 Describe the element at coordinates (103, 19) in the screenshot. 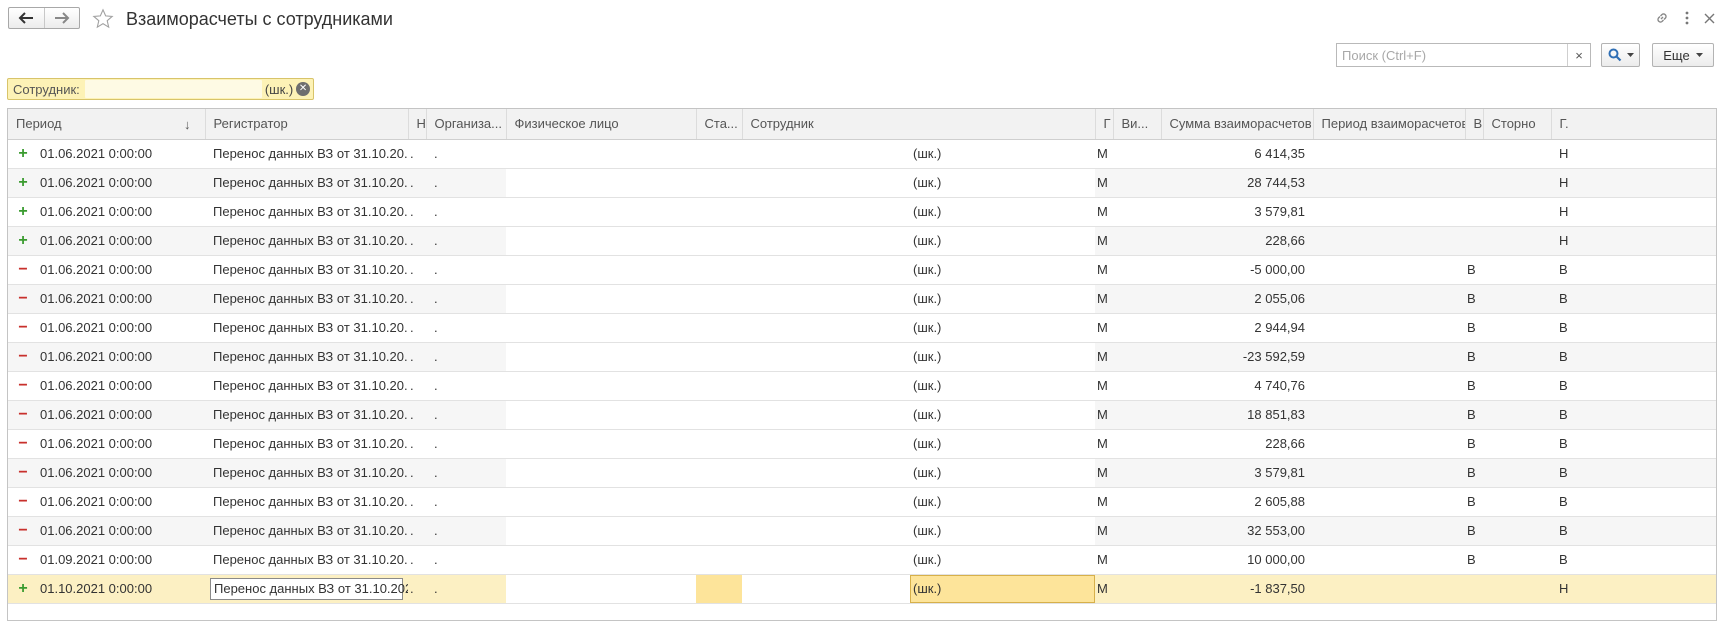

I see `star-icon` at that location.